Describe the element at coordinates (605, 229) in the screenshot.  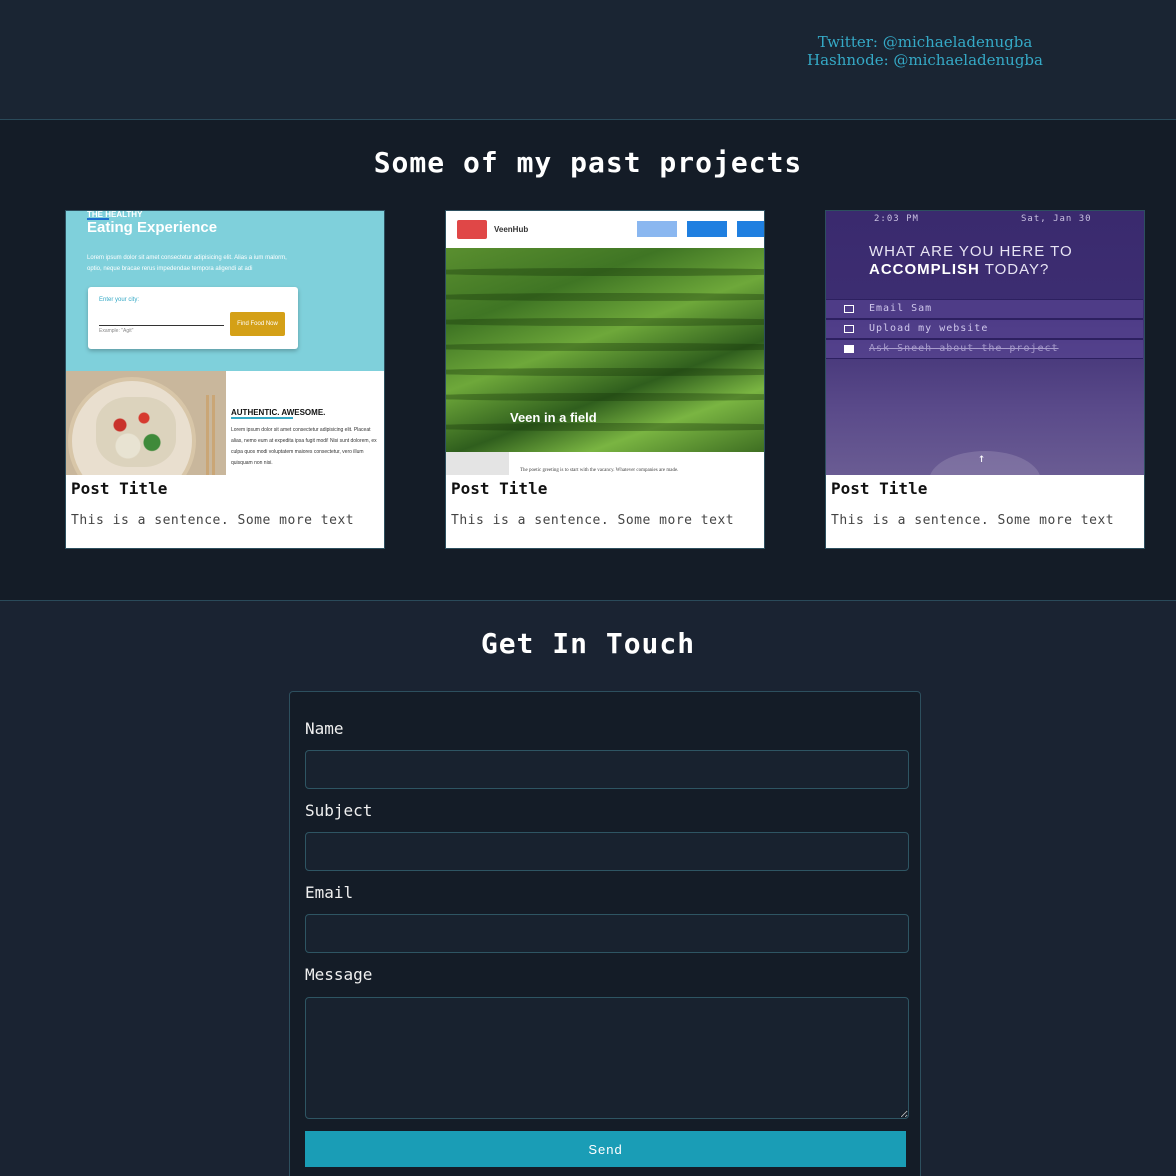
I see `preview-navbar: VeenHub` at that location.